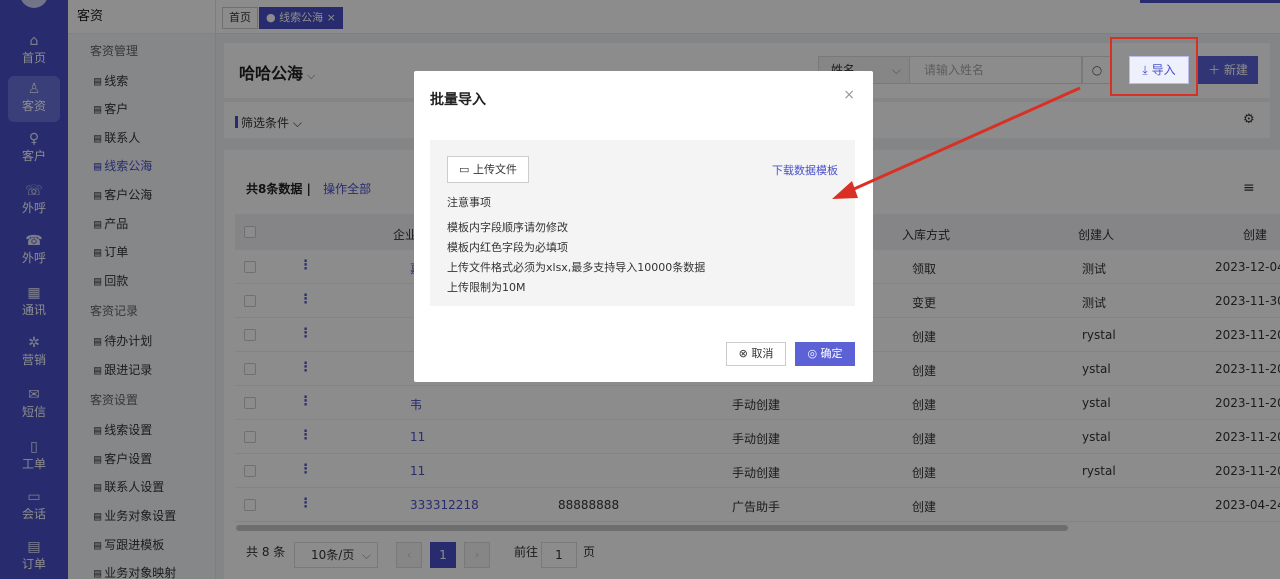  I want to click on dialog-title: 批量导入, so click(458, 100).